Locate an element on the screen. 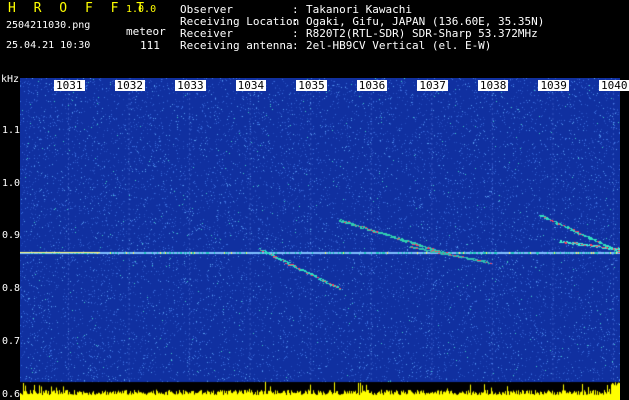 The width and height of the screenshot is (629, 400). info-colon: : is located at coordinates (295, 45).